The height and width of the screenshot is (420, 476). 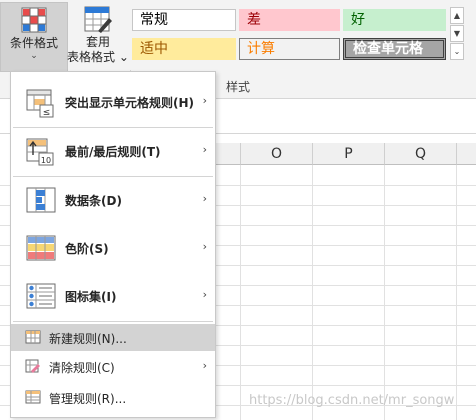 I want to click on menu-item-label: 清除规则(C), so click(x=82, y=368).